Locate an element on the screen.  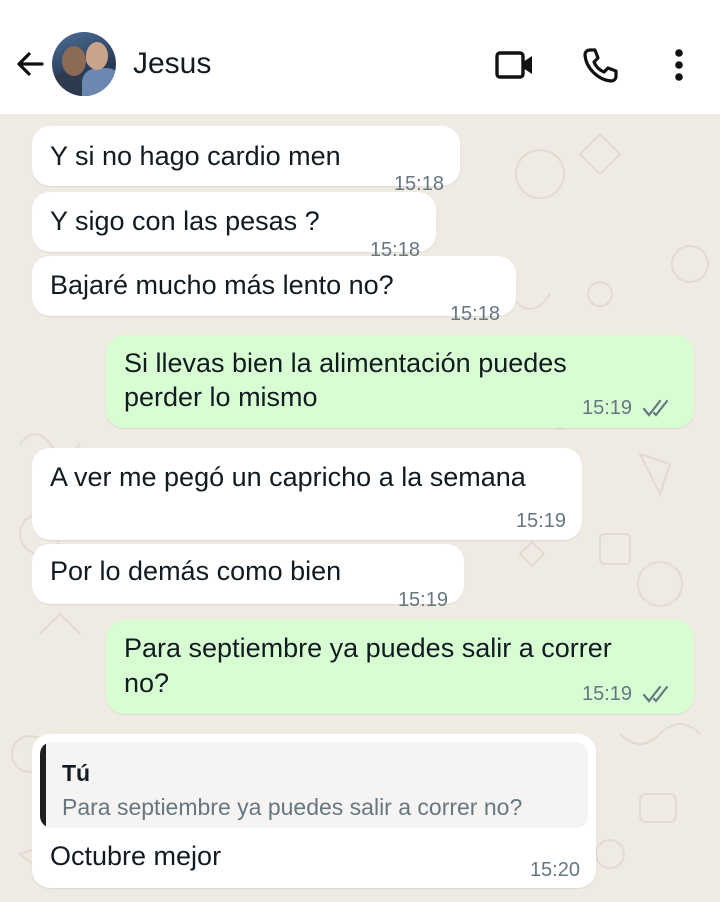
more-options-icon is located at coordinates (679, 65).